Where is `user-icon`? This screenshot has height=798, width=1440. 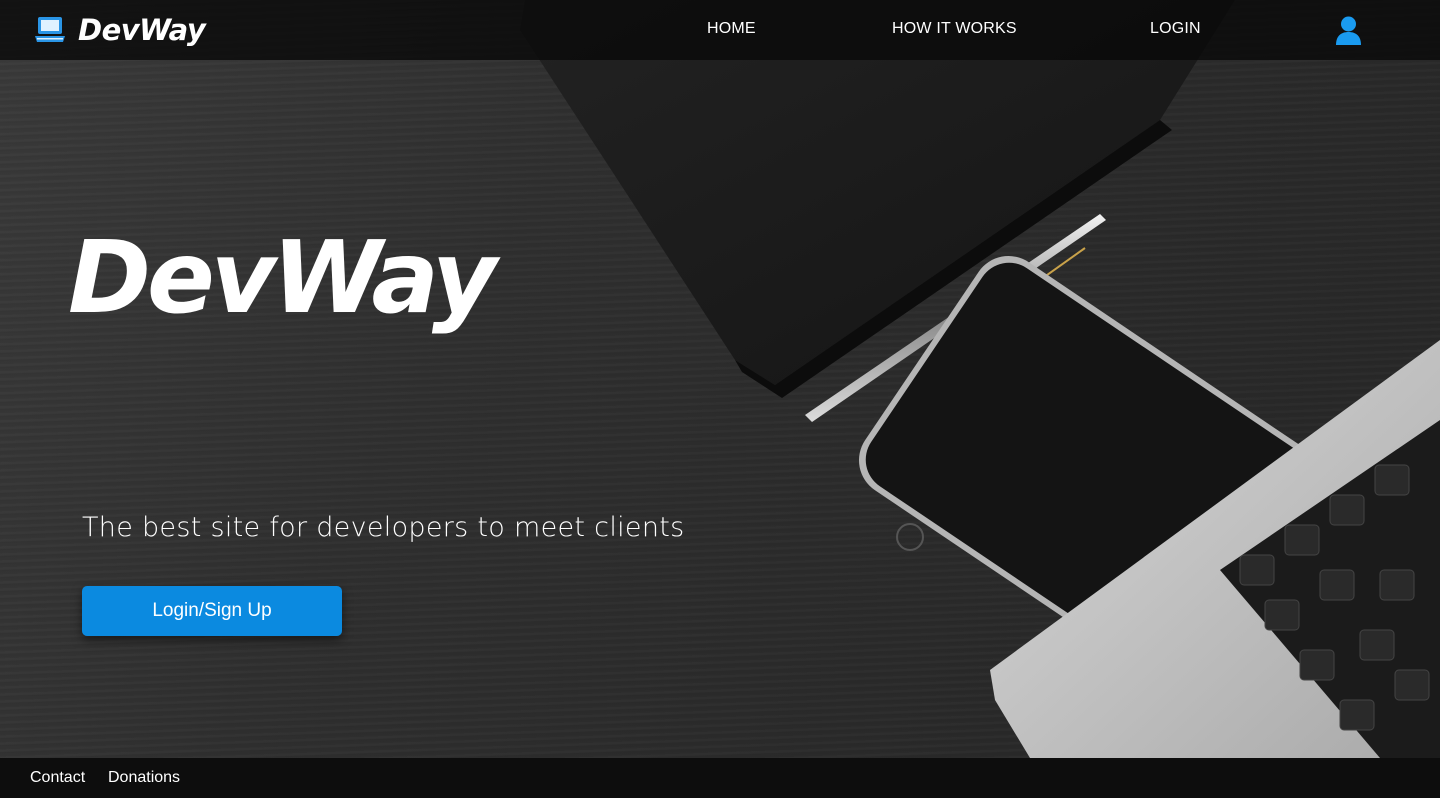
user-icon is located at coordinates (1348, 30).